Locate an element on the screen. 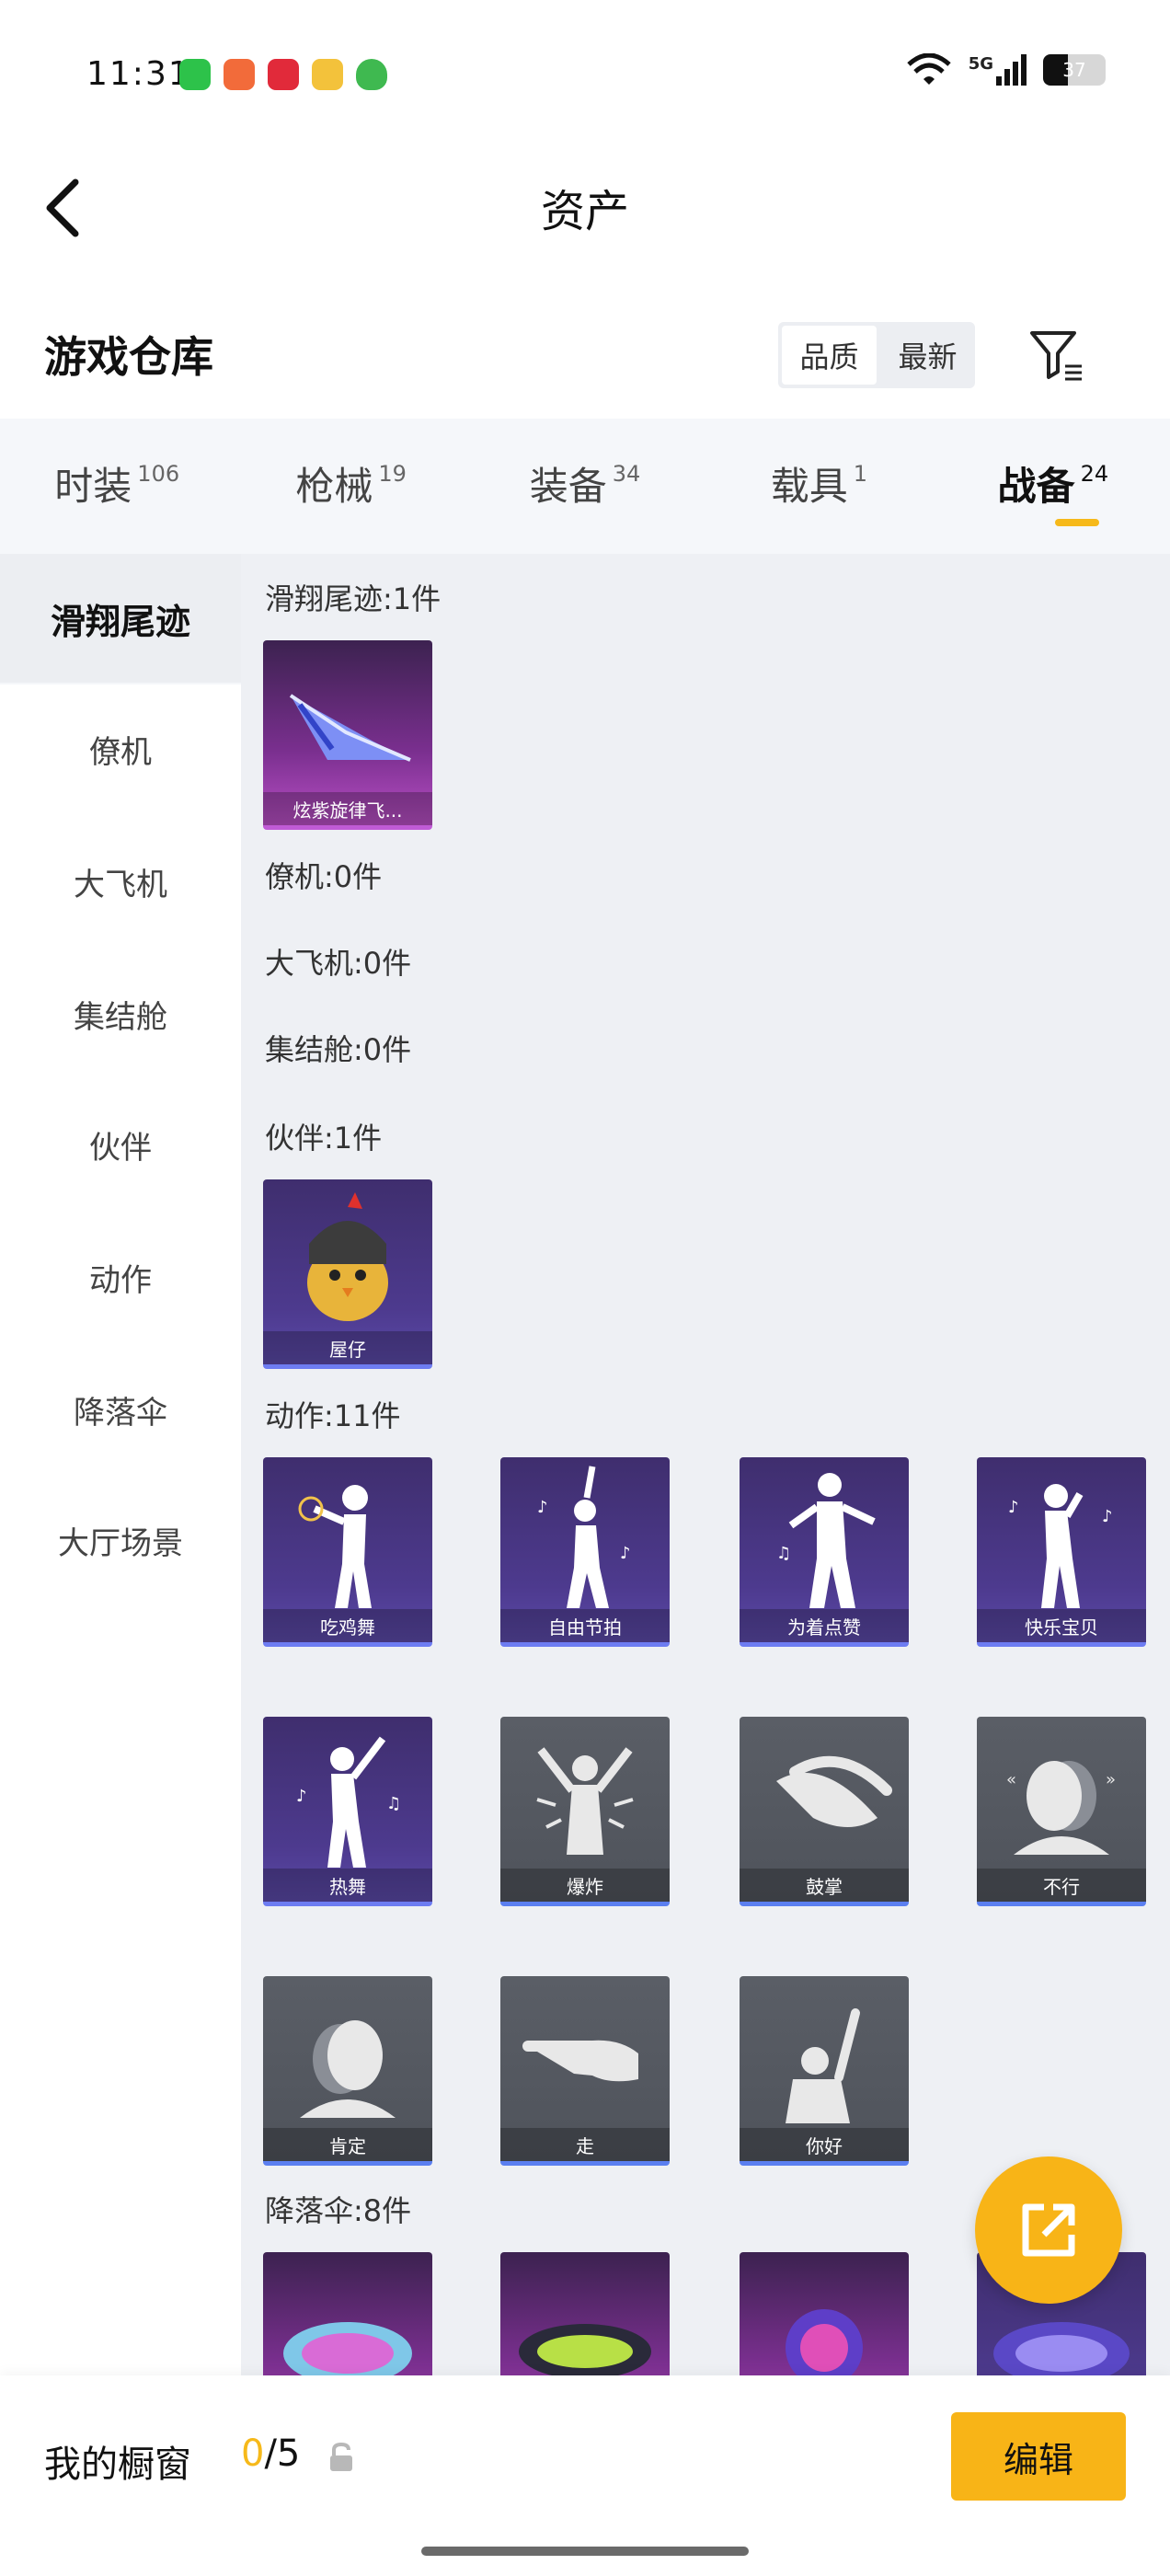  item-card-emote: 爆炸 is located at coordinates (585, 1811).